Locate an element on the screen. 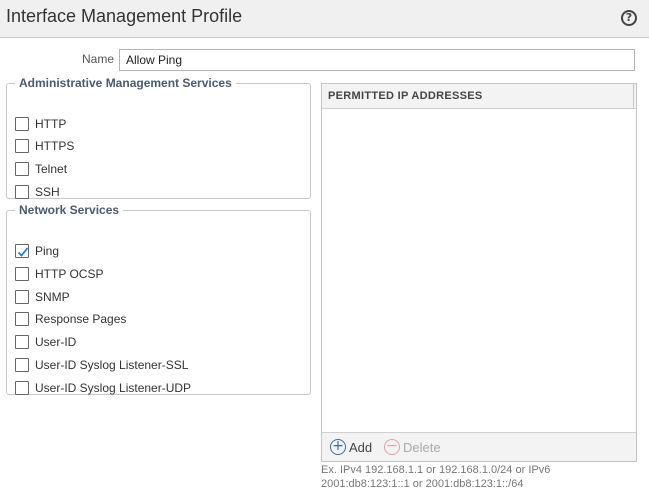 Image resolution: width=649 pixels, height=499 pixels. checkbox-label: User-ID Syslog Listener-UDP is located at coordinates (113, 388).